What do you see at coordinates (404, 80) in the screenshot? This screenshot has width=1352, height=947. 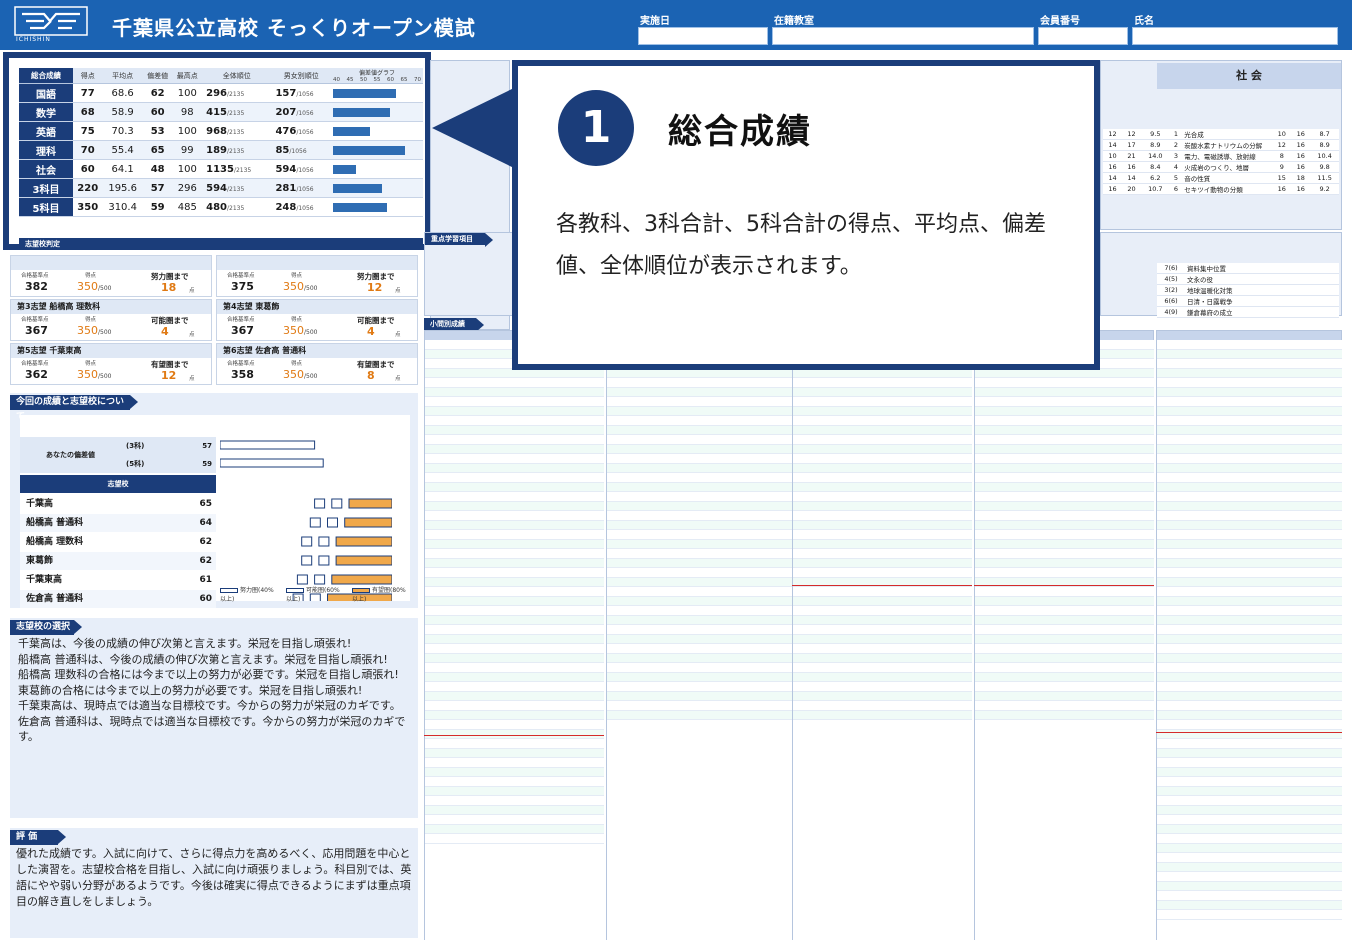 I see `scale-tick: 65` at bounding box center [404, 80].